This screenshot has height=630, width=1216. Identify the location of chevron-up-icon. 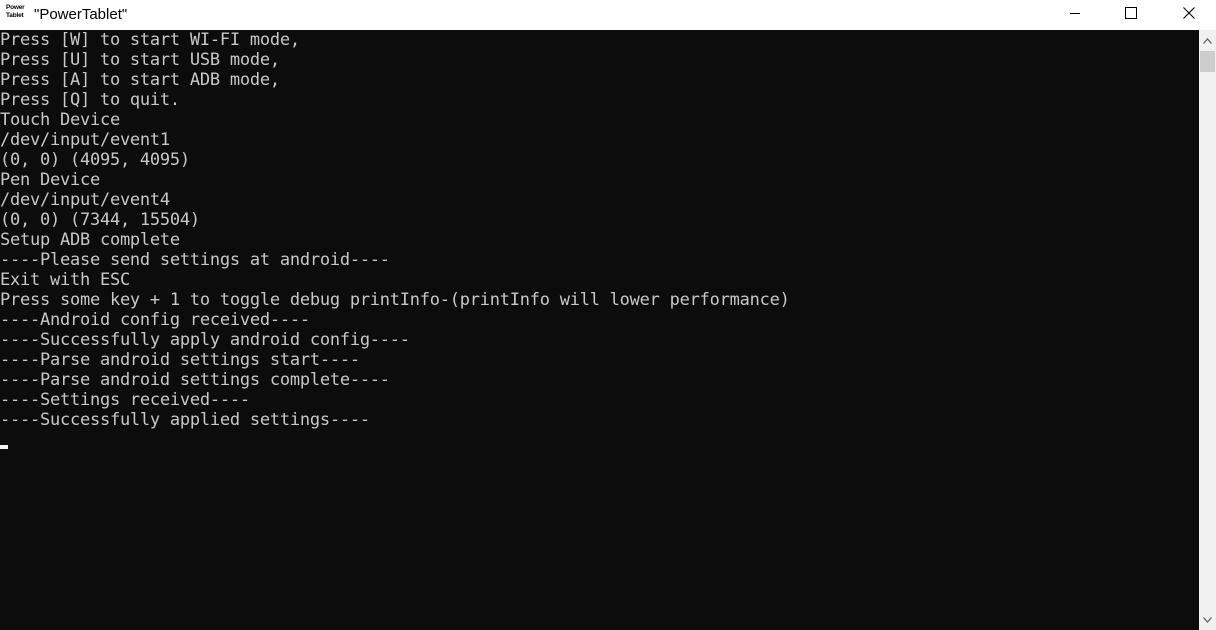
(1207, 40).